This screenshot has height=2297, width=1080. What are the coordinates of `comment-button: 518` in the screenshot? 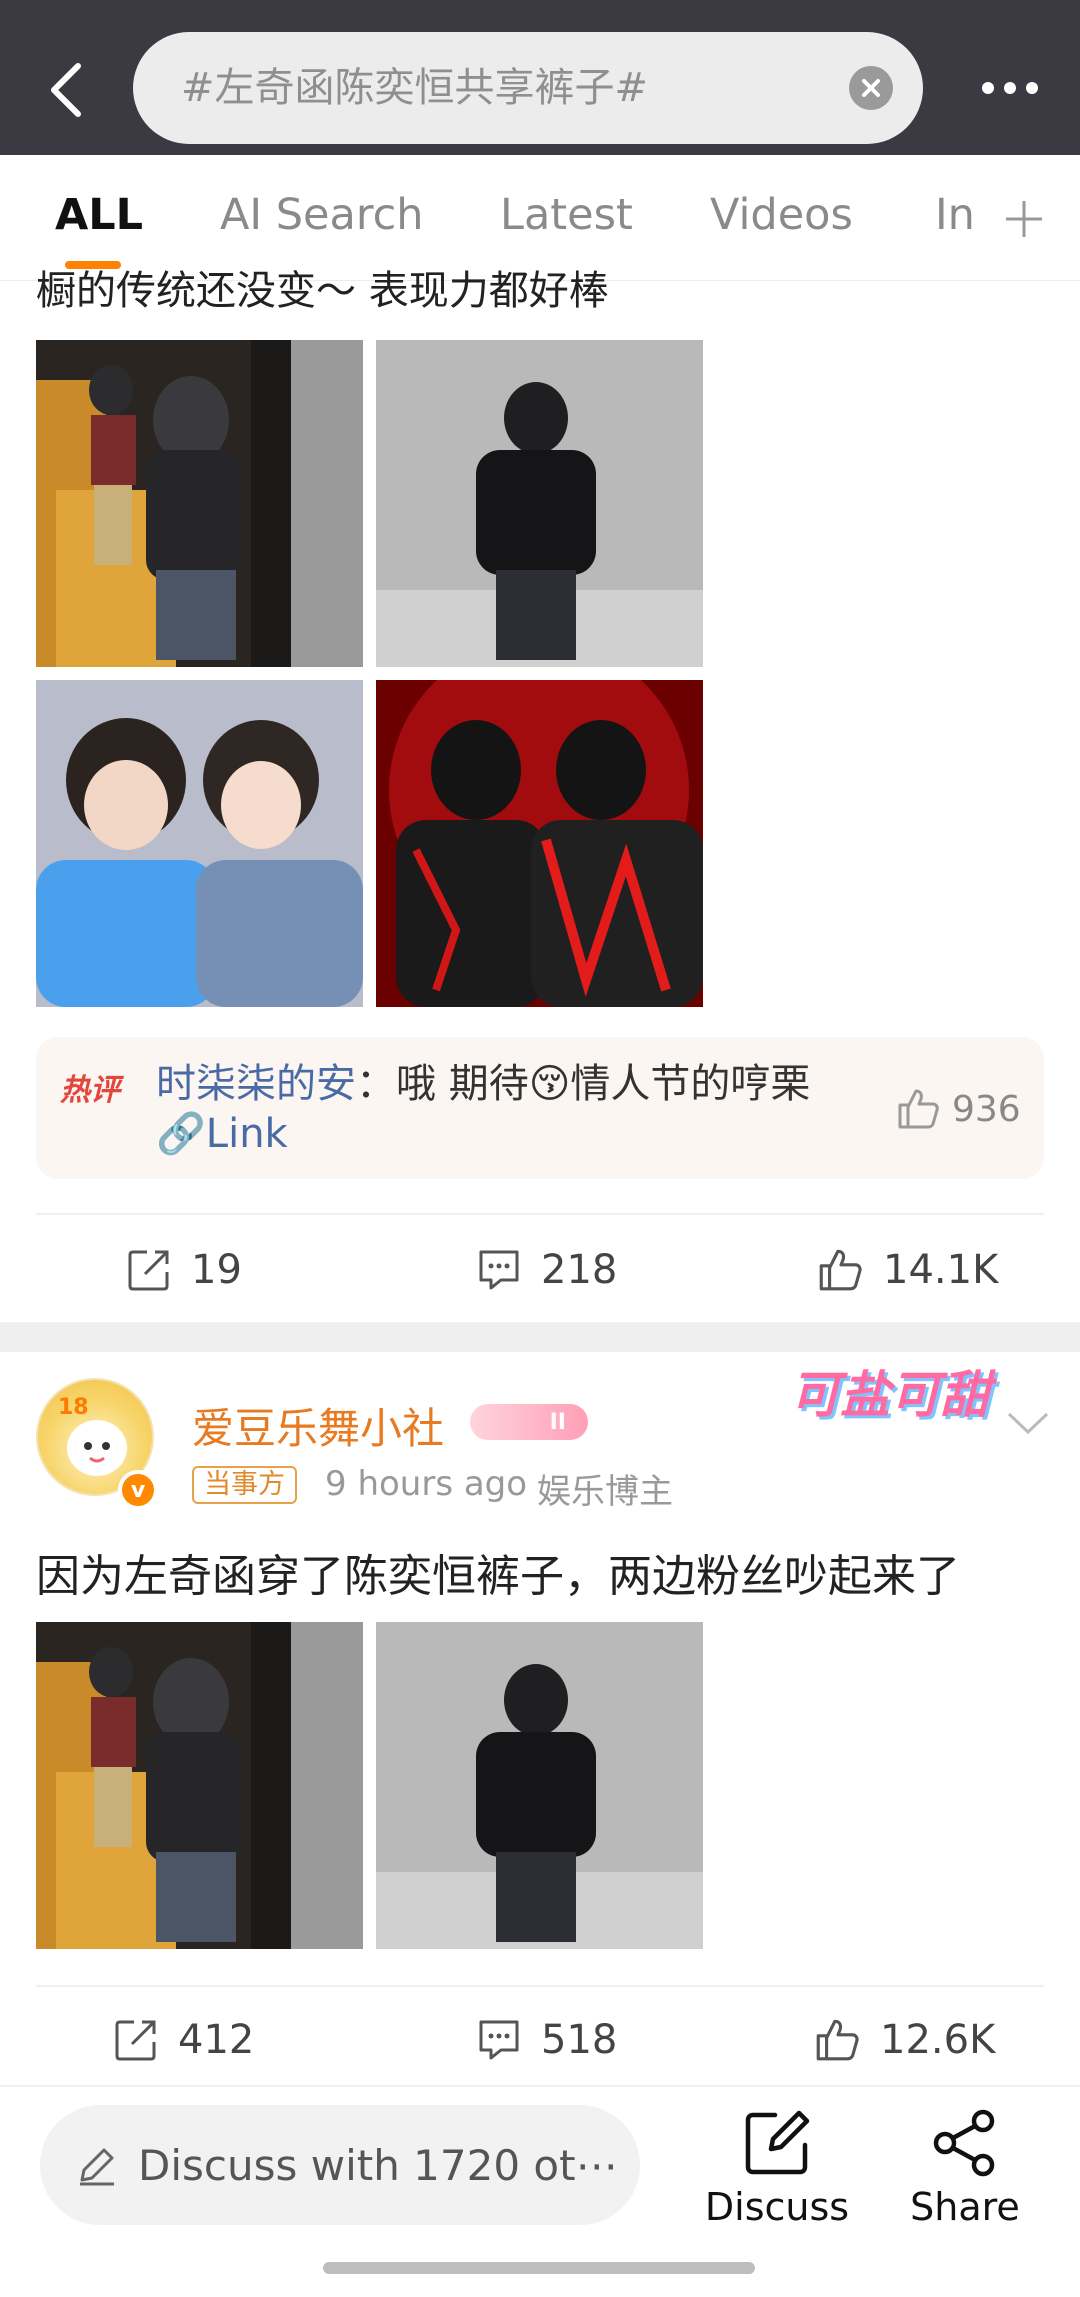 It's located at (546, 2040).